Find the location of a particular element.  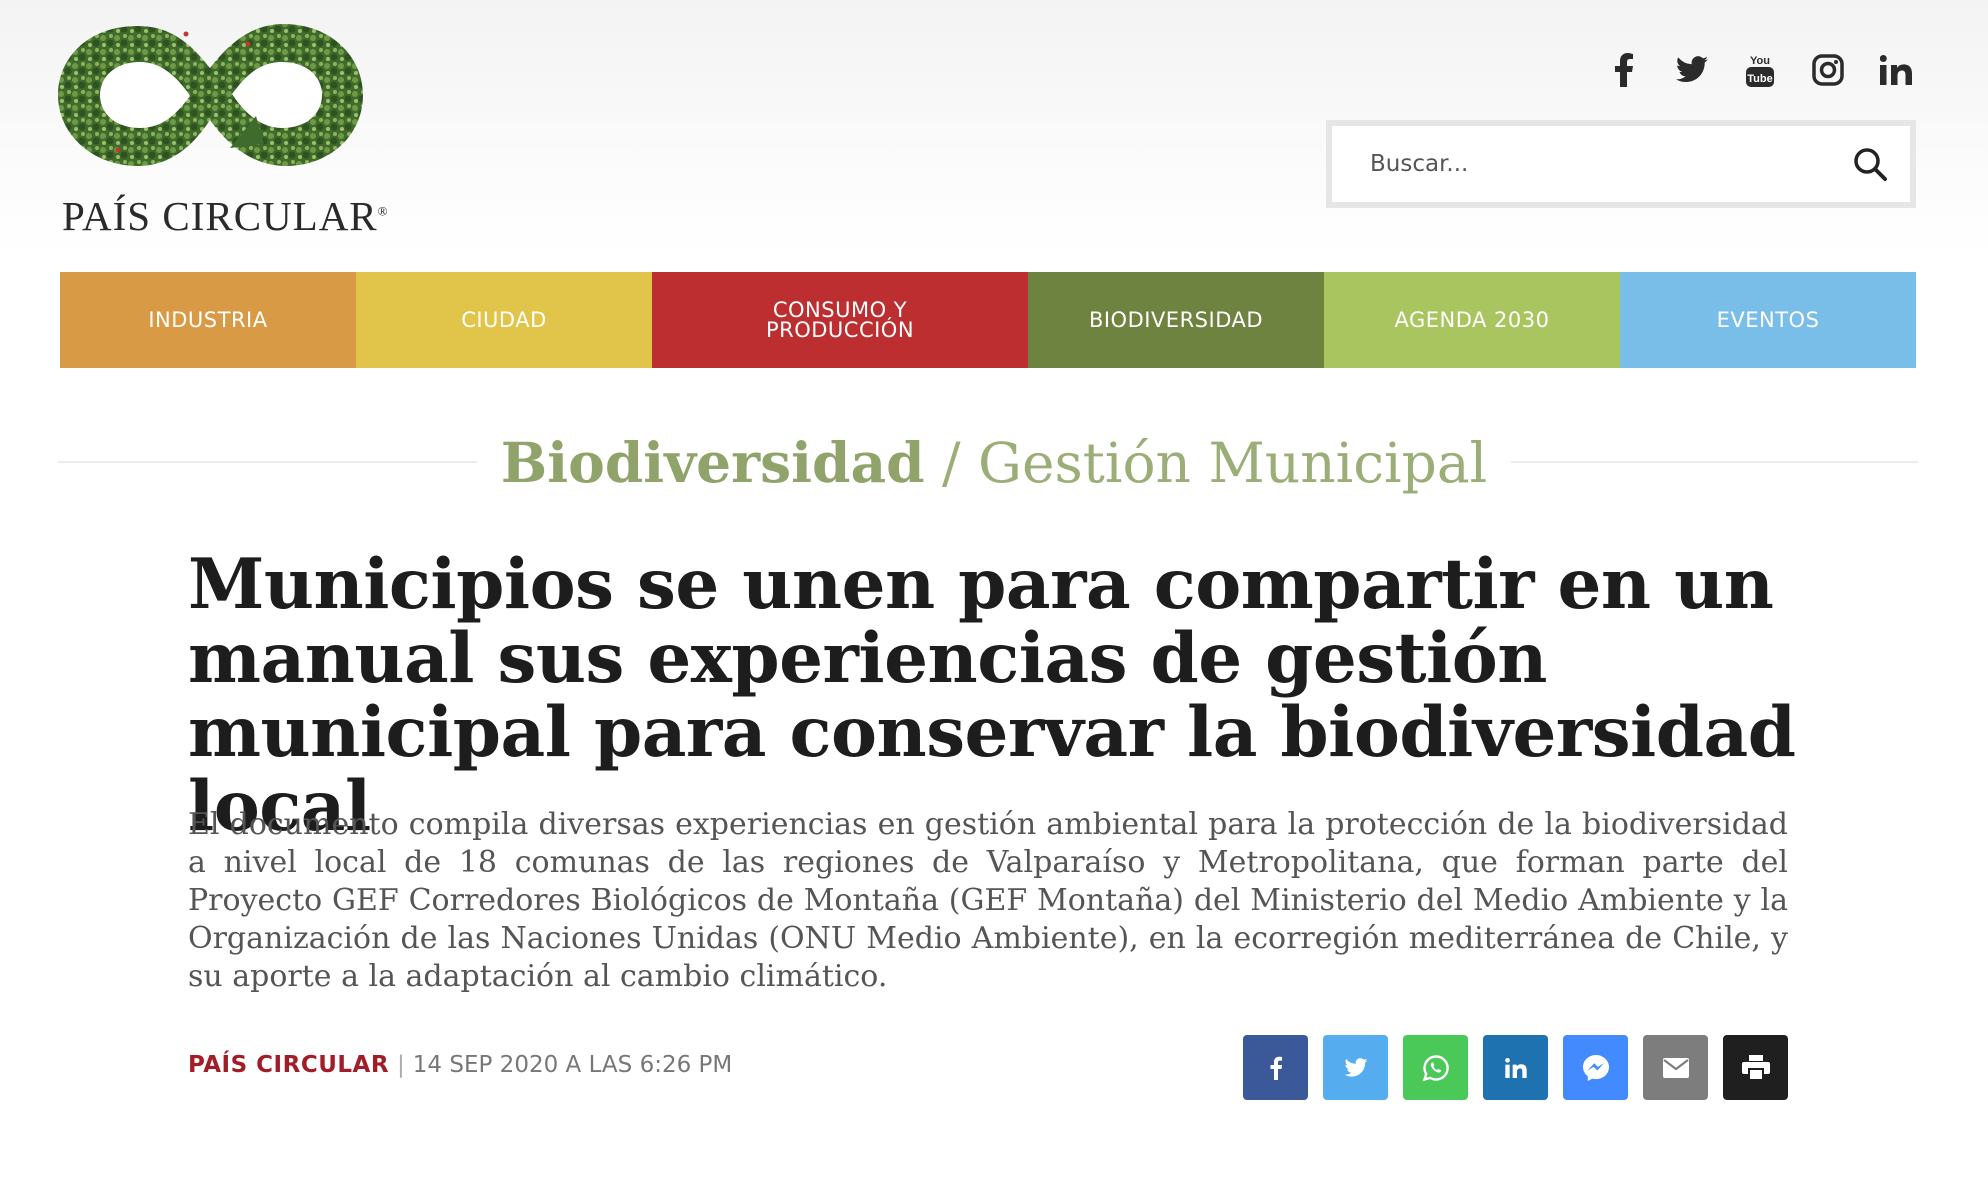

brand-name: PAÍS CIRCULAR® is located at coordinates (225, 216).